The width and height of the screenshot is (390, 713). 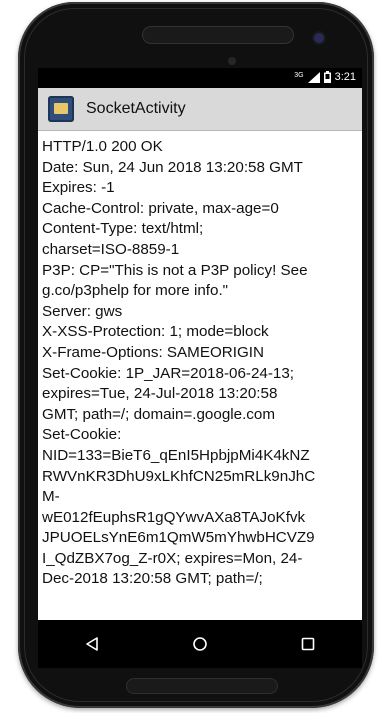 I want to click on earpiece-speaker, so click(x=218, y=35).